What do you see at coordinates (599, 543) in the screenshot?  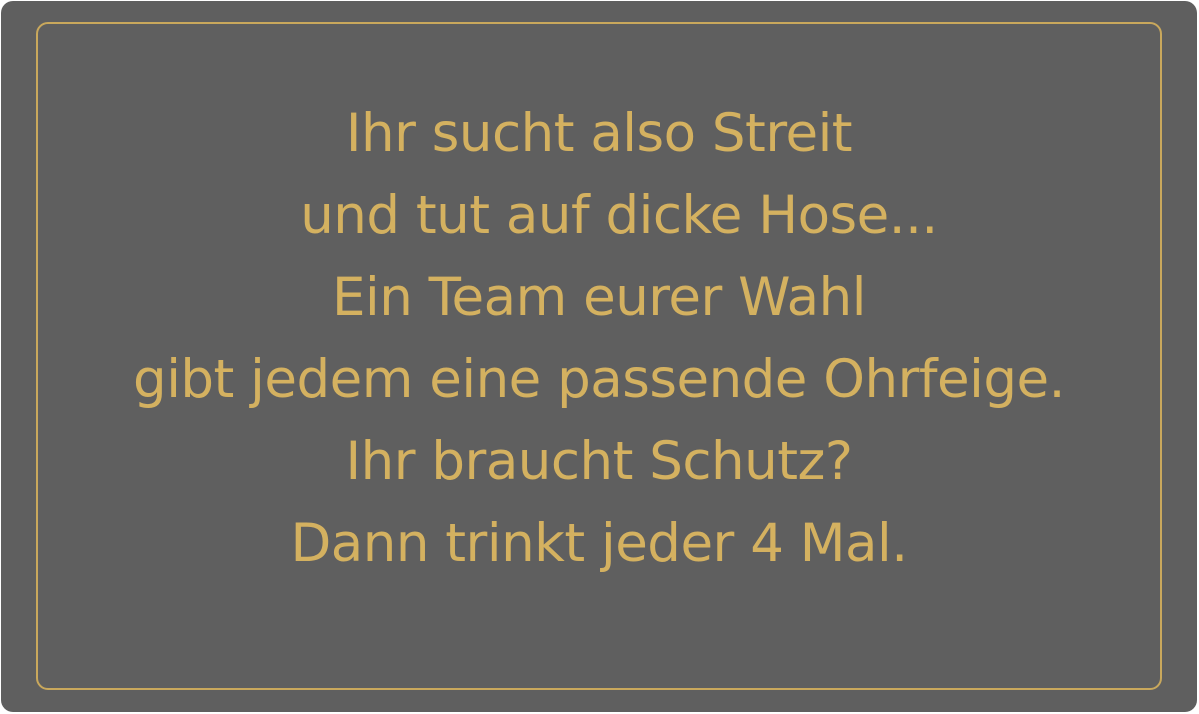 I see `card-text-line-6: Dann trinkt jeder 4 Mal.` at bounding box center [599, 543].